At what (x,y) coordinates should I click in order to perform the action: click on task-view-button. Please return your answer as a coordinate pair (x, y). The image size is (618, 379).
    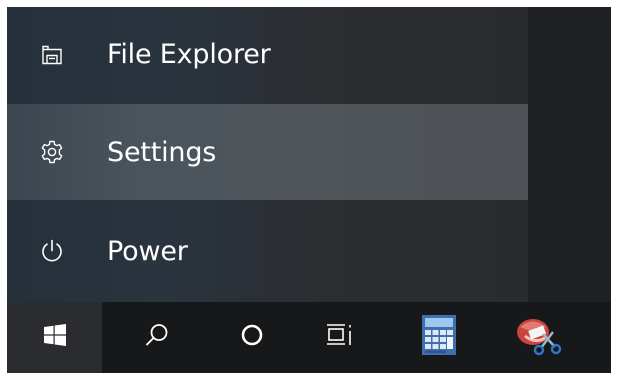
    Looking at the image, I should click on (340, 337).